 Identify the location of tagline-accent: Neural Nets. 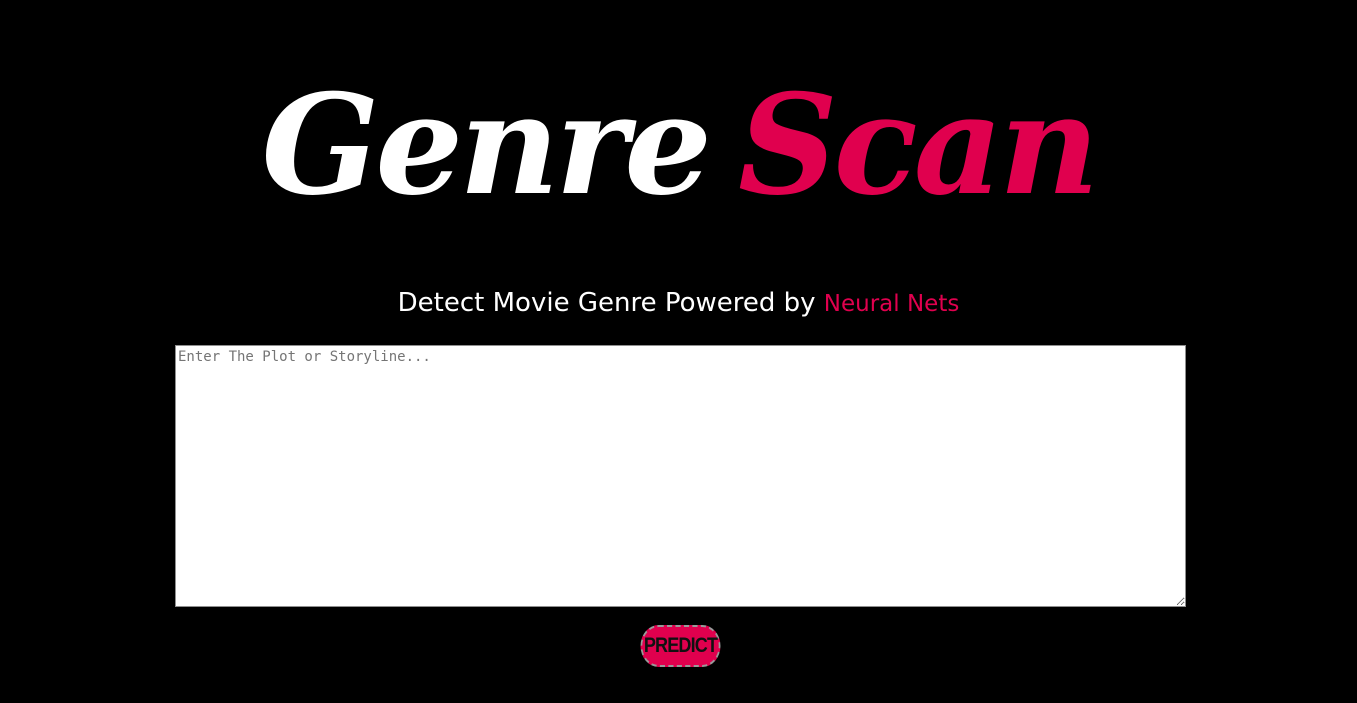
(891, 304).